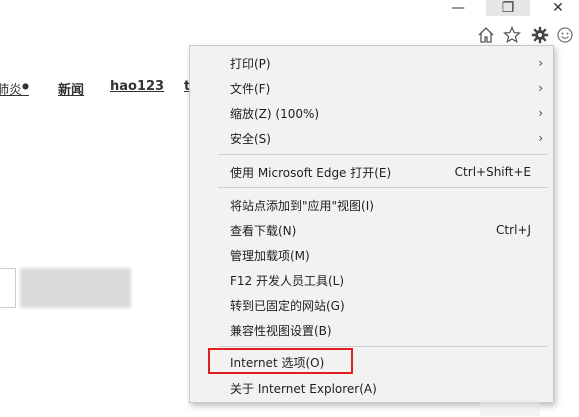 The width and height of the screenshot is (579, 417). I want to click on menu-item-print: 打印(P) ›, so click(371, 63).